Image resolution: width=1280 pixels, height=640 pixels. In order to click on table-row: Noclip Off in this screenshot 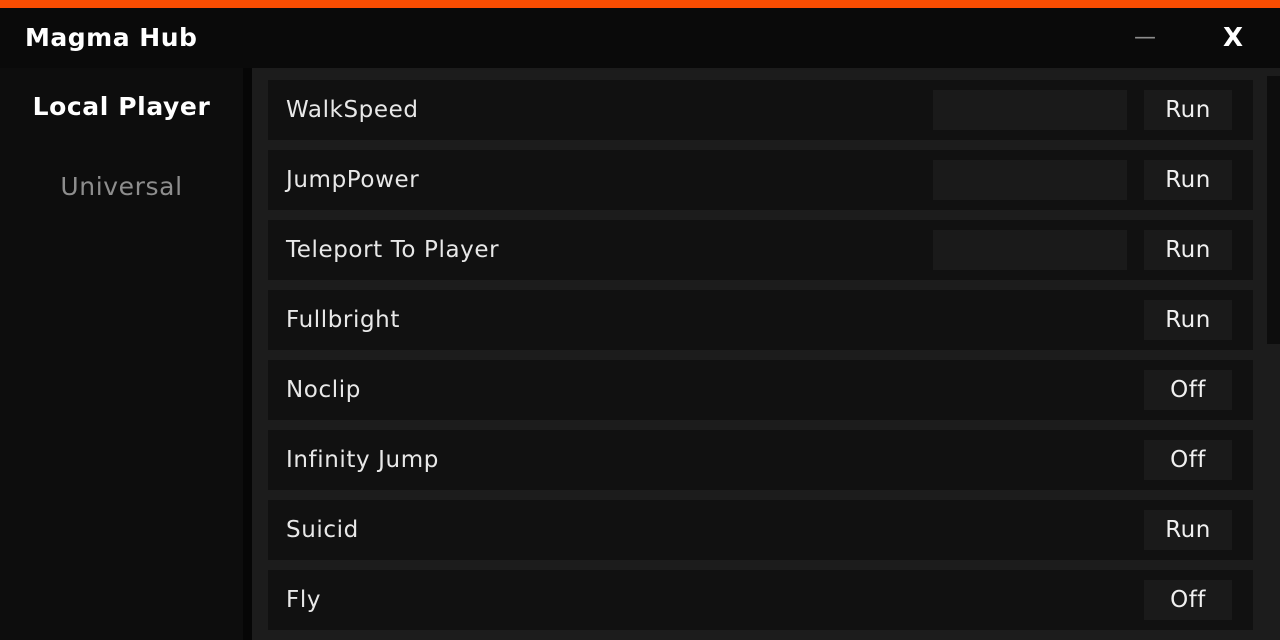, I will do `click(760, 390)`.